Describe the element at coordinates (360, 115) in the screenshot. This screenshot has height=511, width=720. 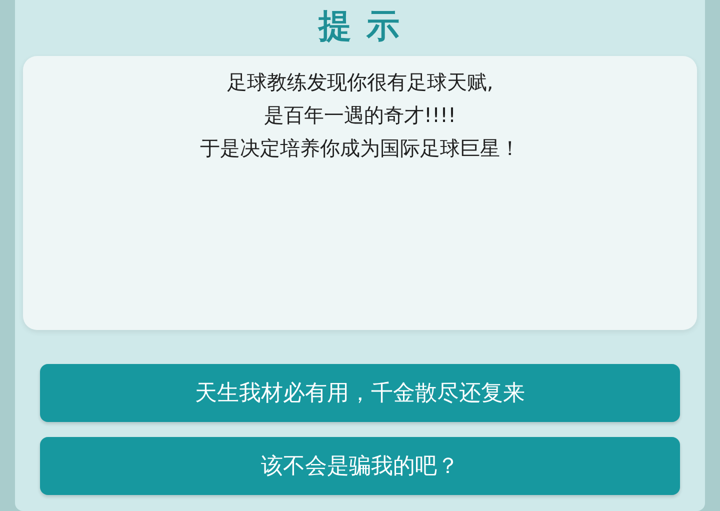
I see `message-text: 是百年一遇的奇才!!!!` at that location.